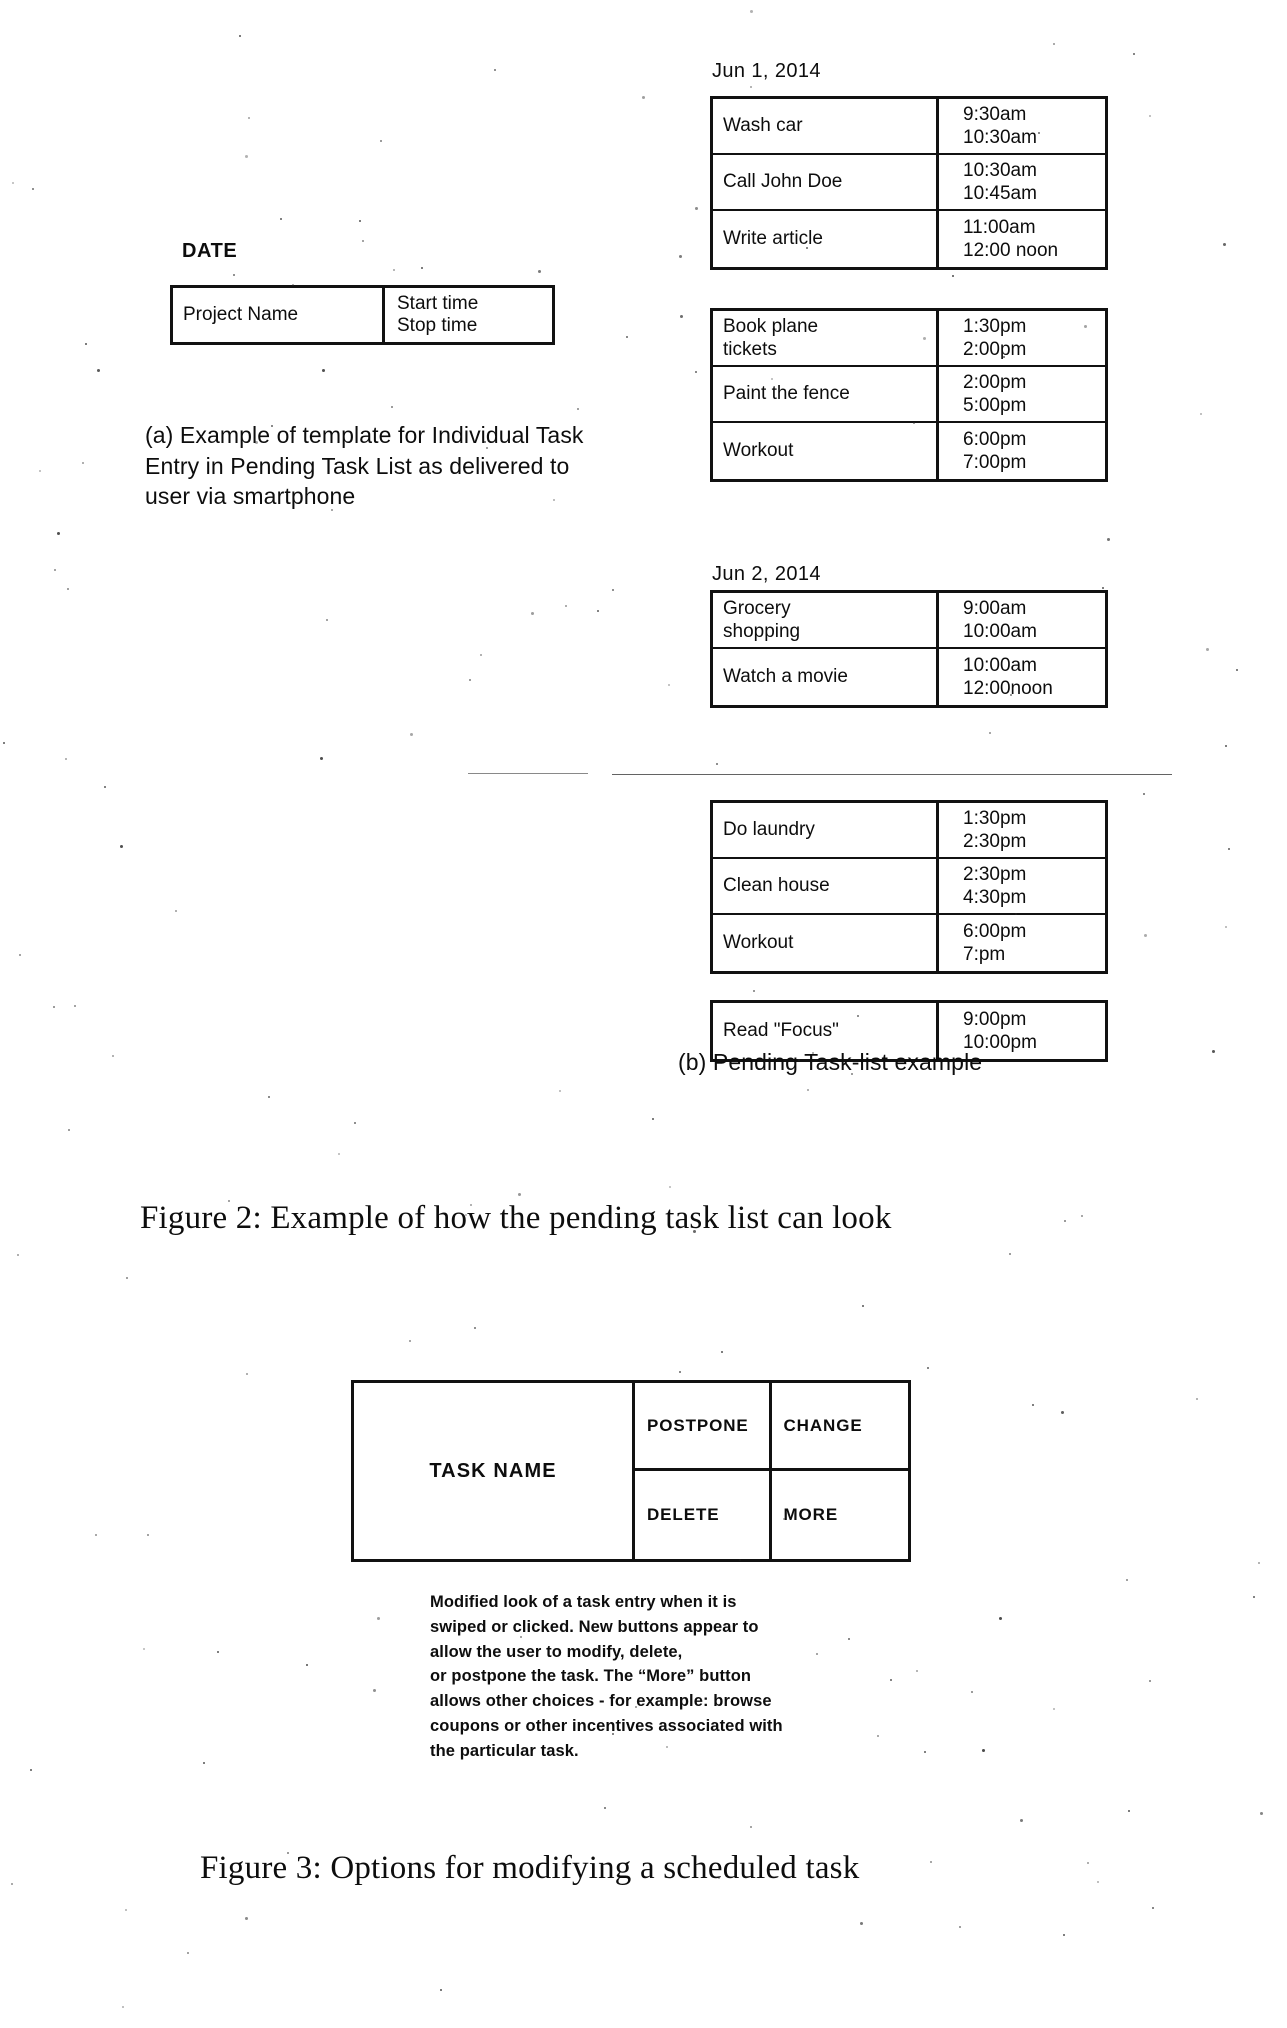 The width and height of the screenshot is (1287, 2028). What do you see at coordinates (703, 1427) in the screenshot?
I see `postpone-button: POSTPONE` at bounding box center [703, 1427].